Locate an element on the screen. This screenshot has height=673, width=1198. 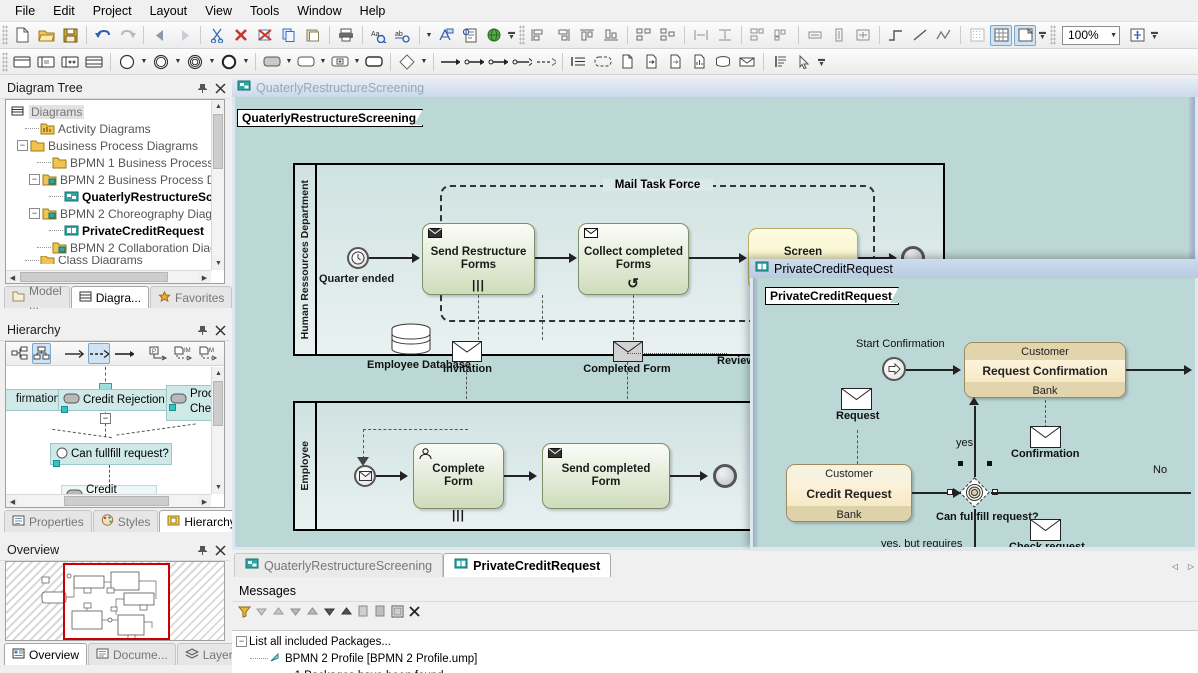
group-icon is located at coordinates (603, 61).